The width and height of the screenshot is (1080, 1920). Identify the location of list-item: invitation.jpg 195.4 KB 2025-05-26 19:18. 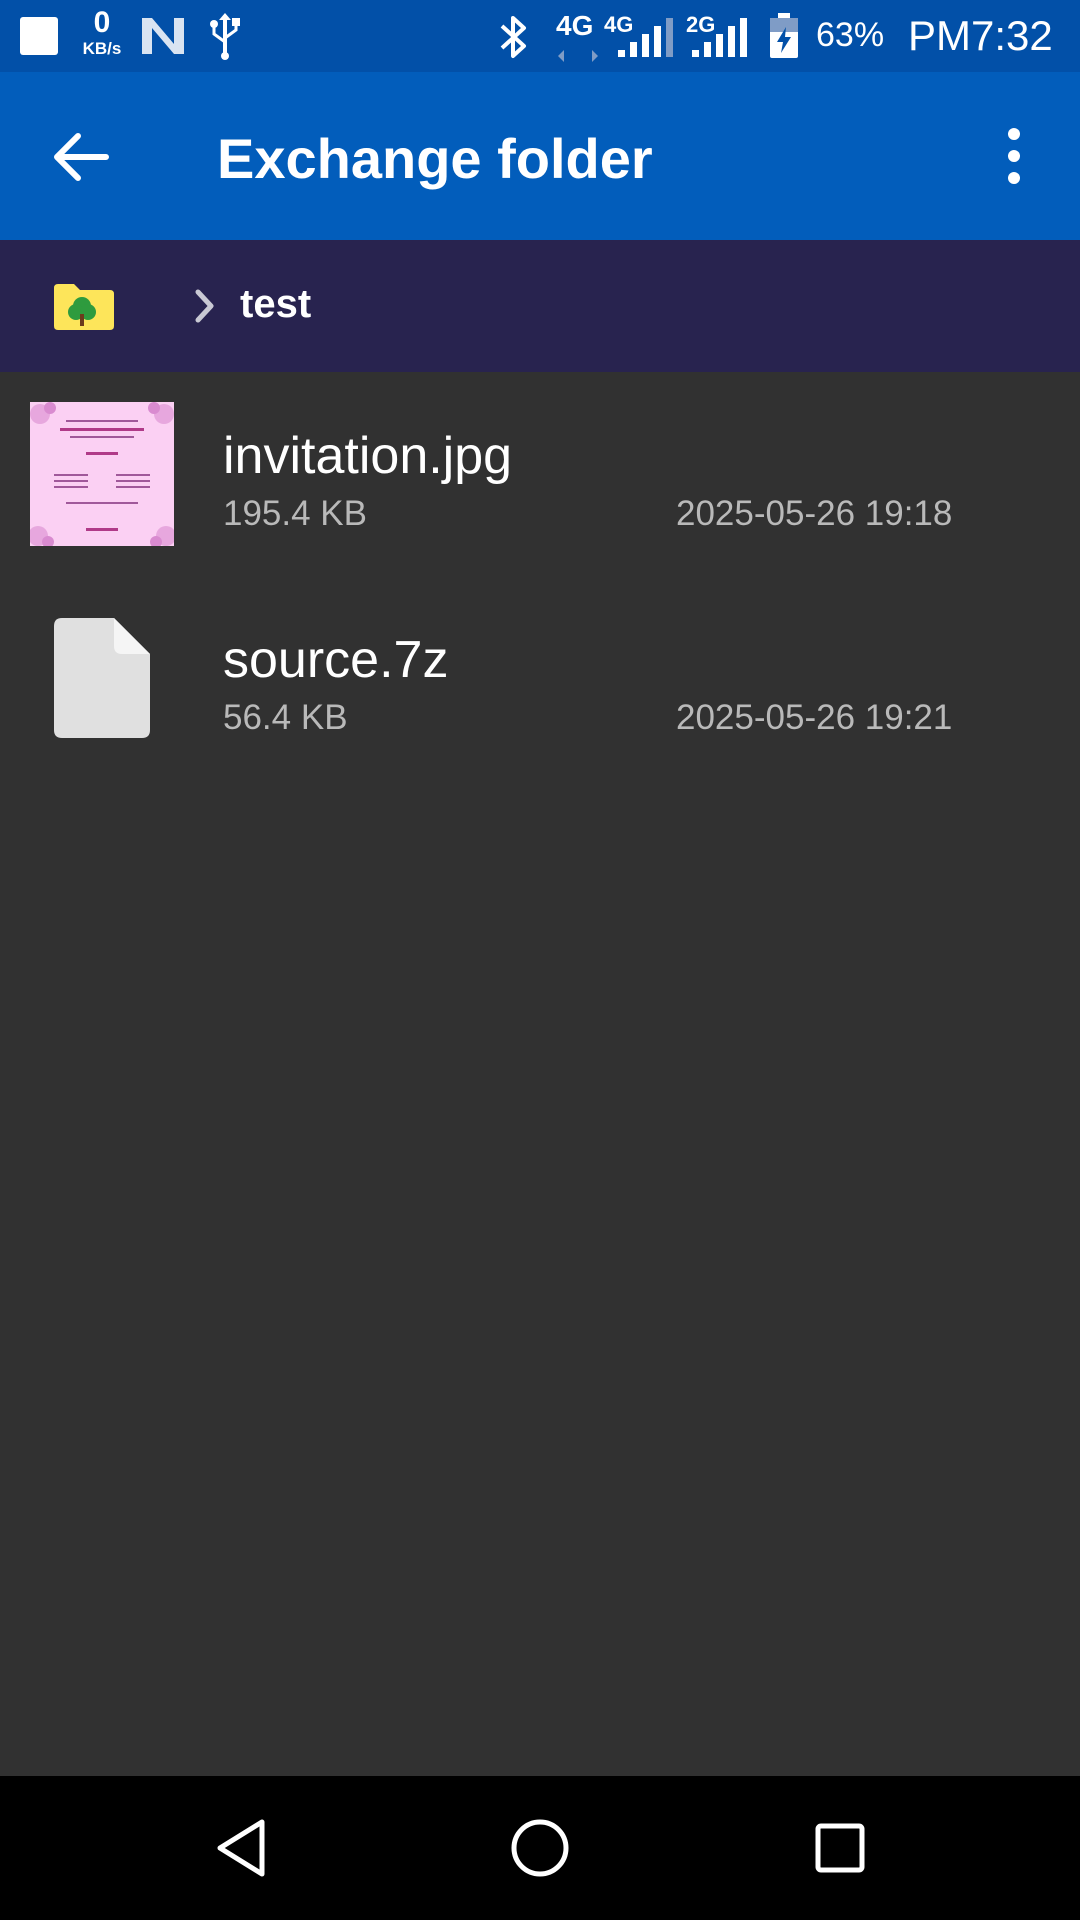
(540, 474).